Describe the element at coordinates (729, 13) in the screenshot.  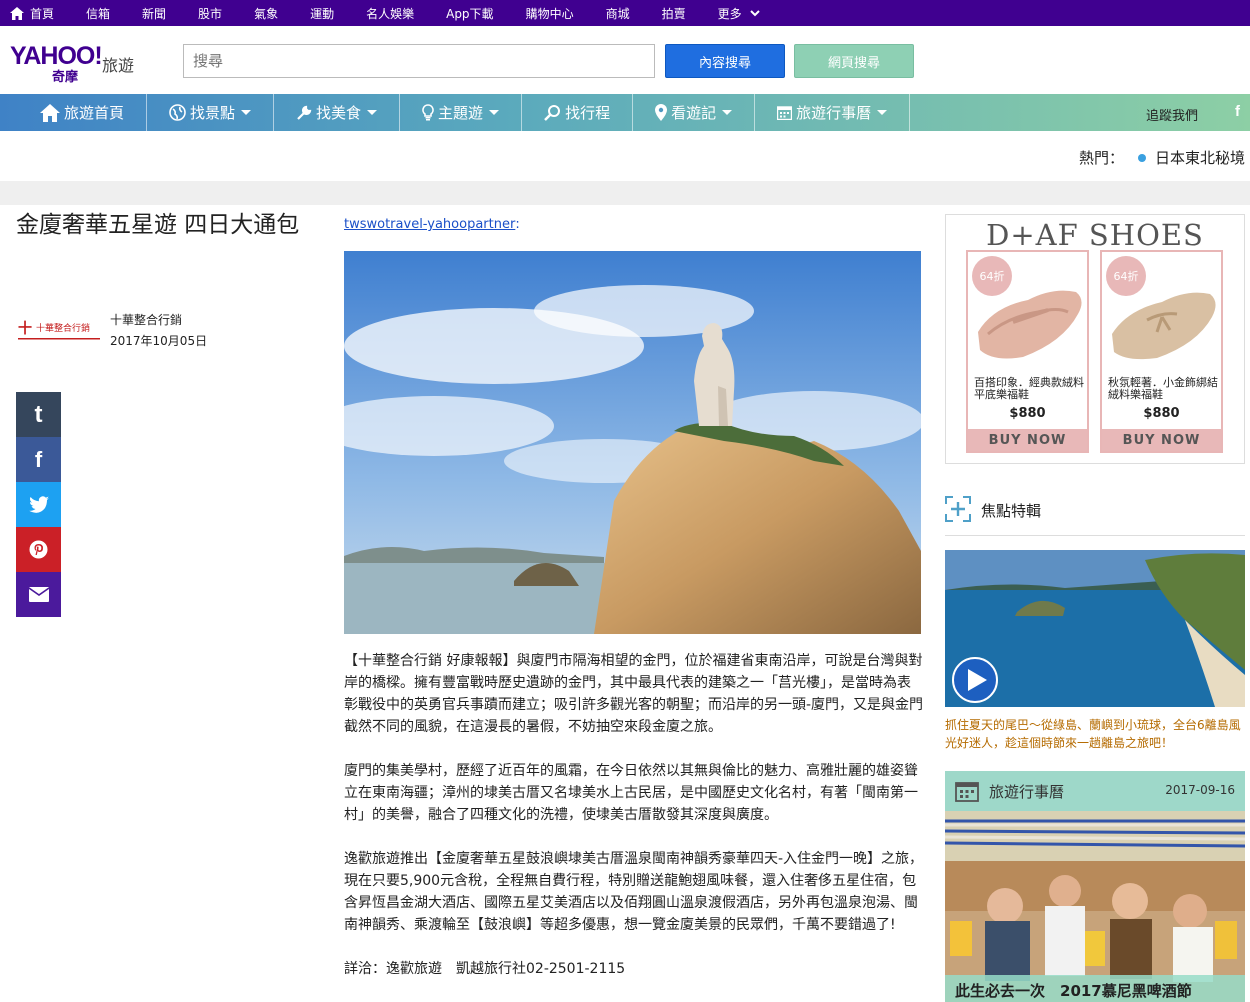
I see `topbar-more-label: 更多` at that location.